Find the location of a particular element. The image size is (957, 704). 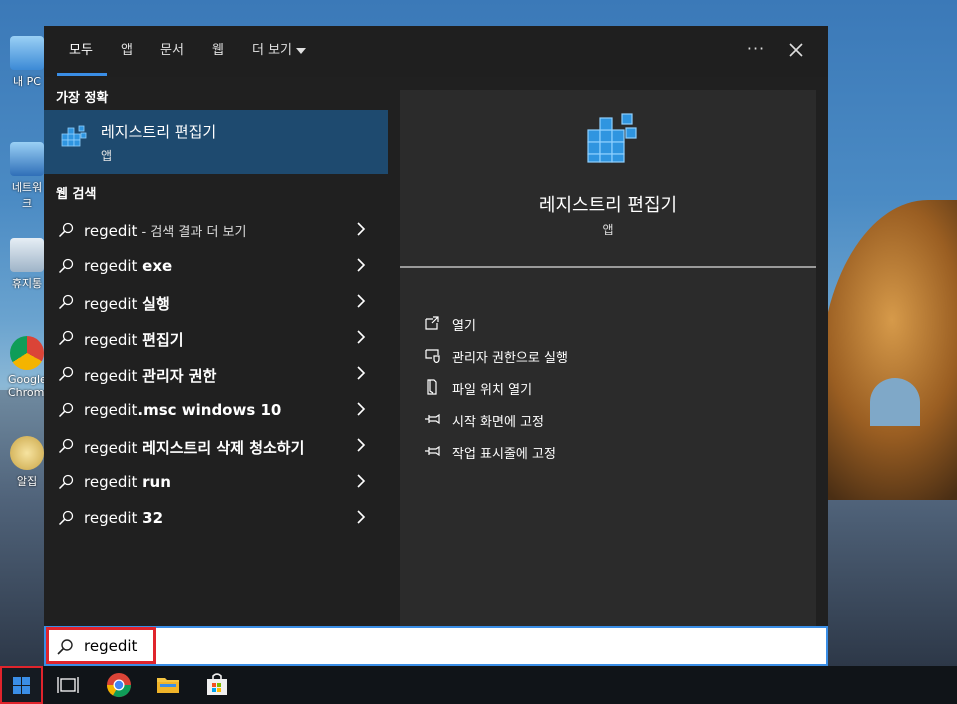

best-match-subtitle: 앱 is located at coordinates (107, 156).